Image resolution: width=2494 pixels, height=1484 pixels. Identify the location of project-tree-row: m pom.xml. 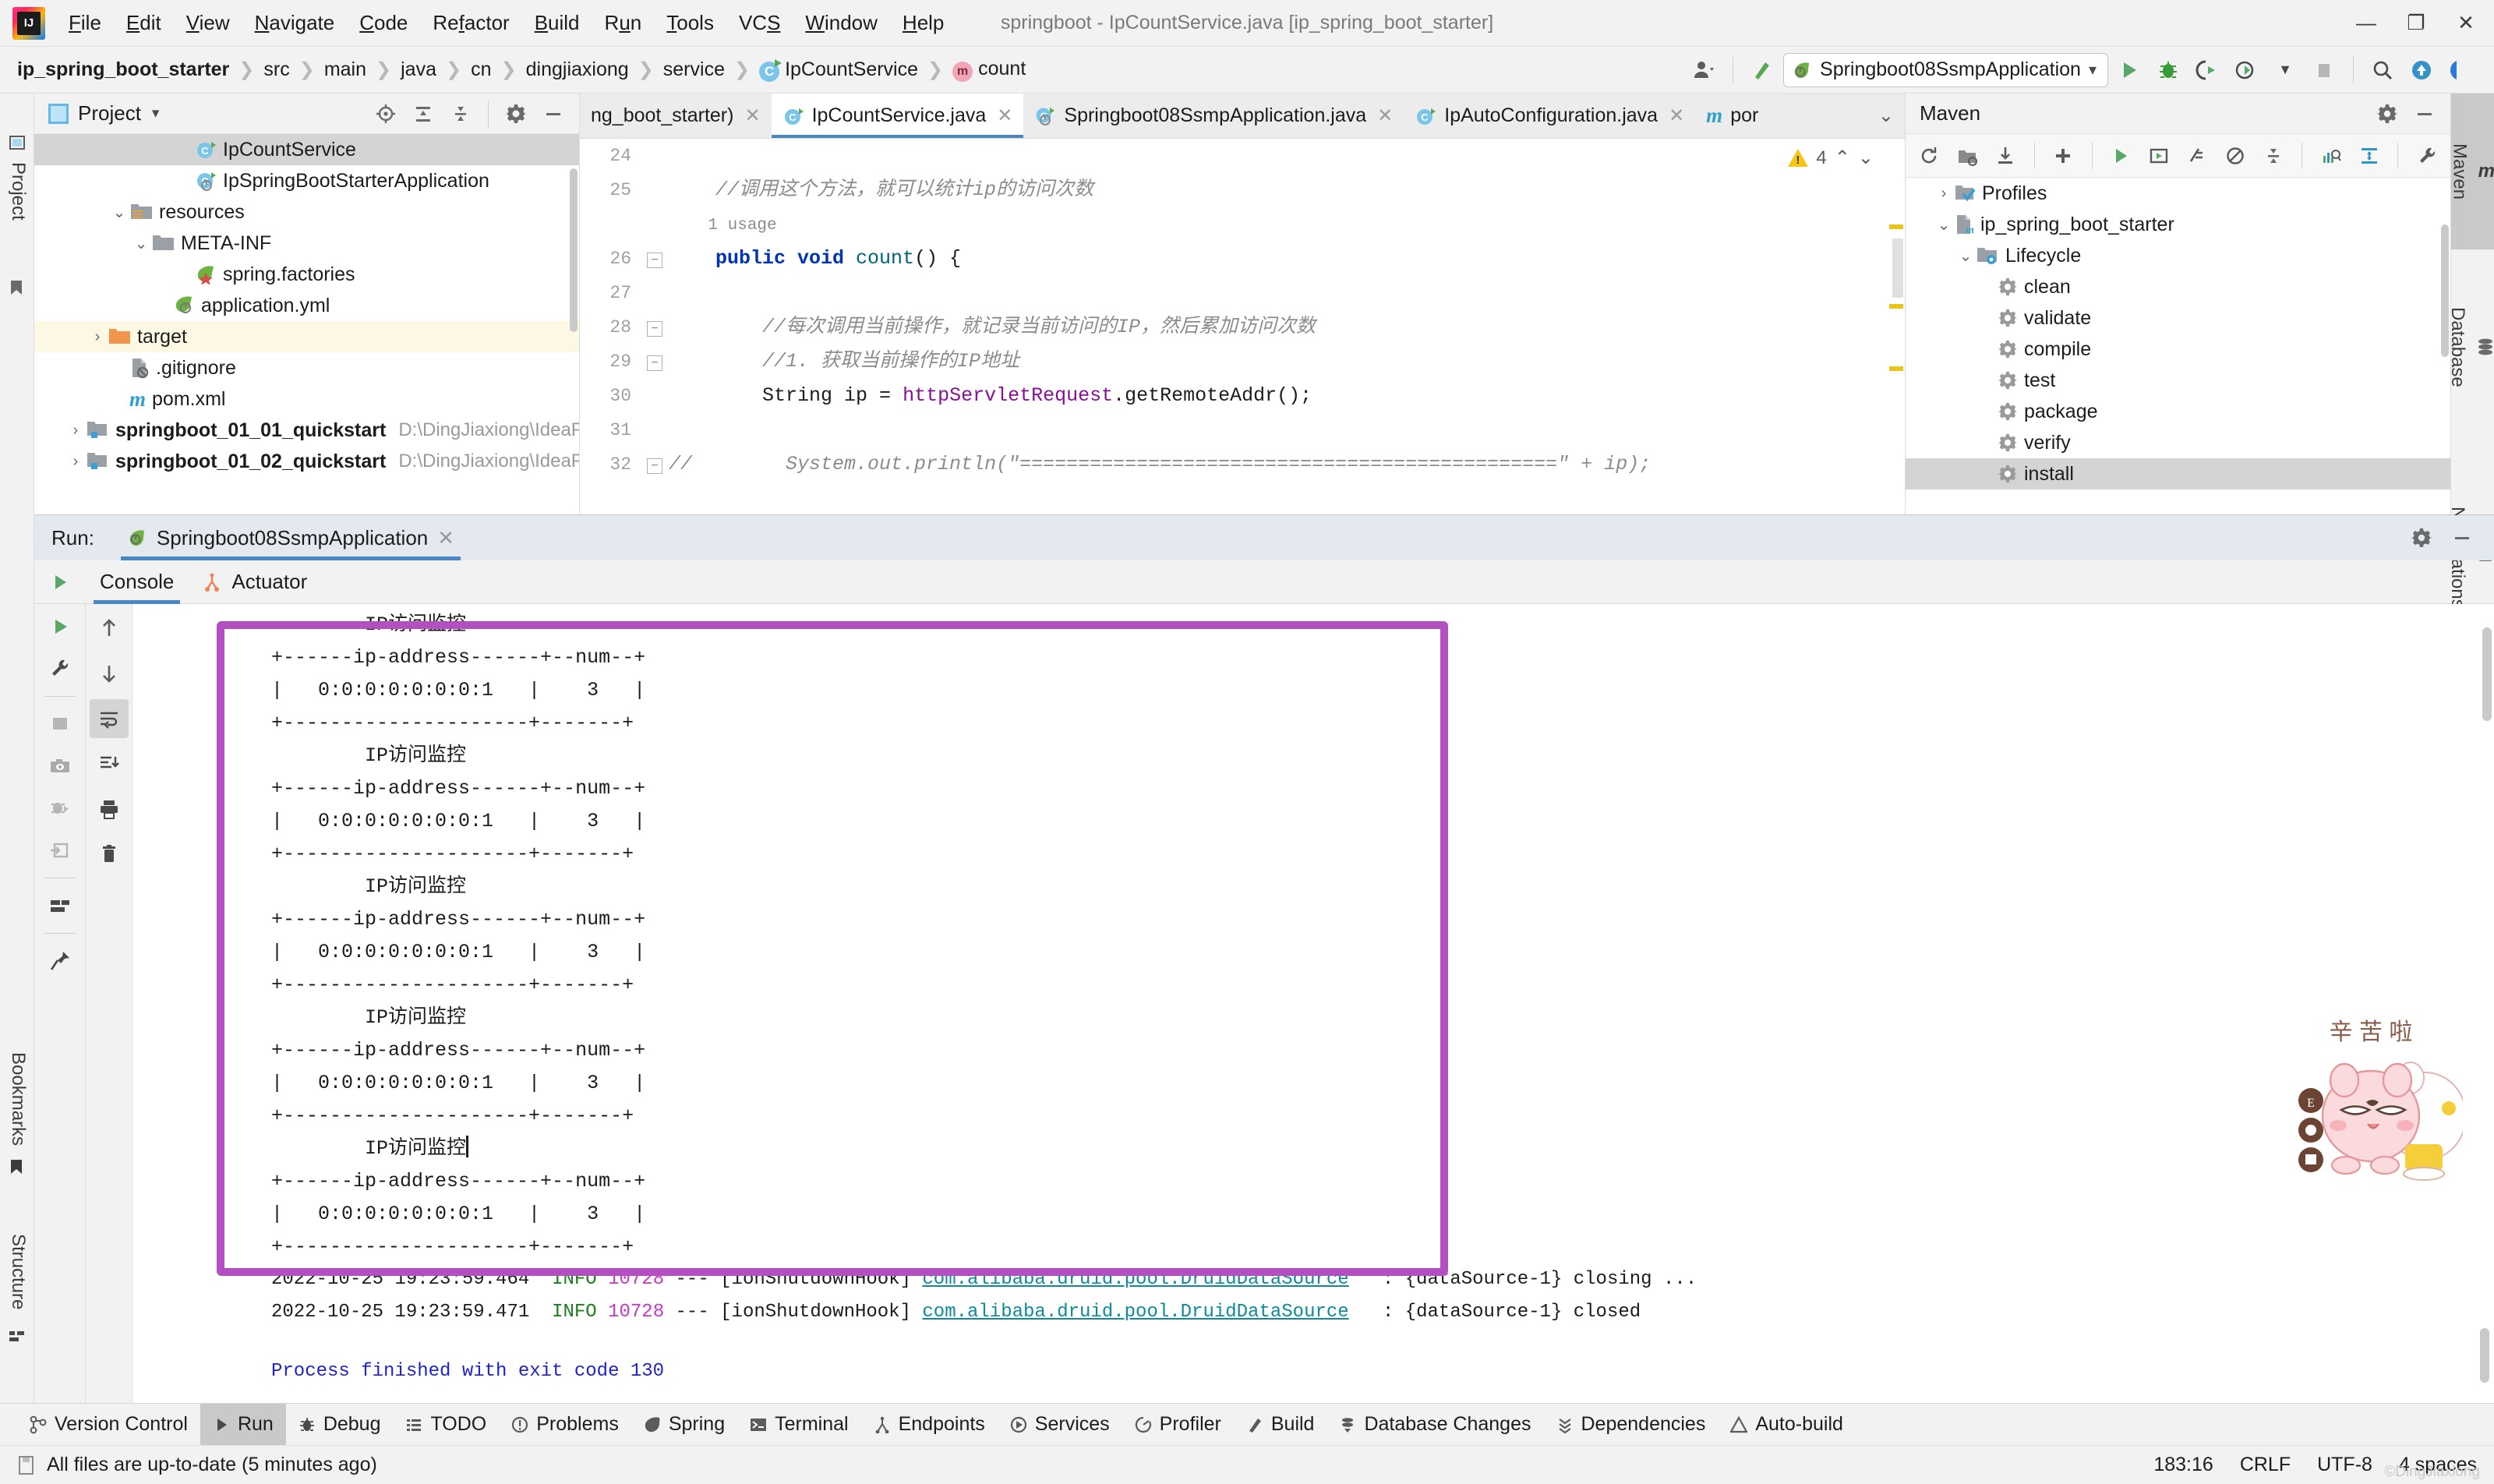
(306, 399).